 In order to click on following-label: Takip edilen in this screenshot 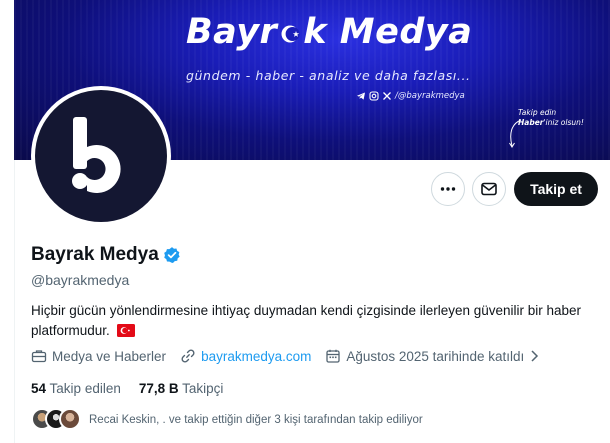, I will do `click(85, 388)`.